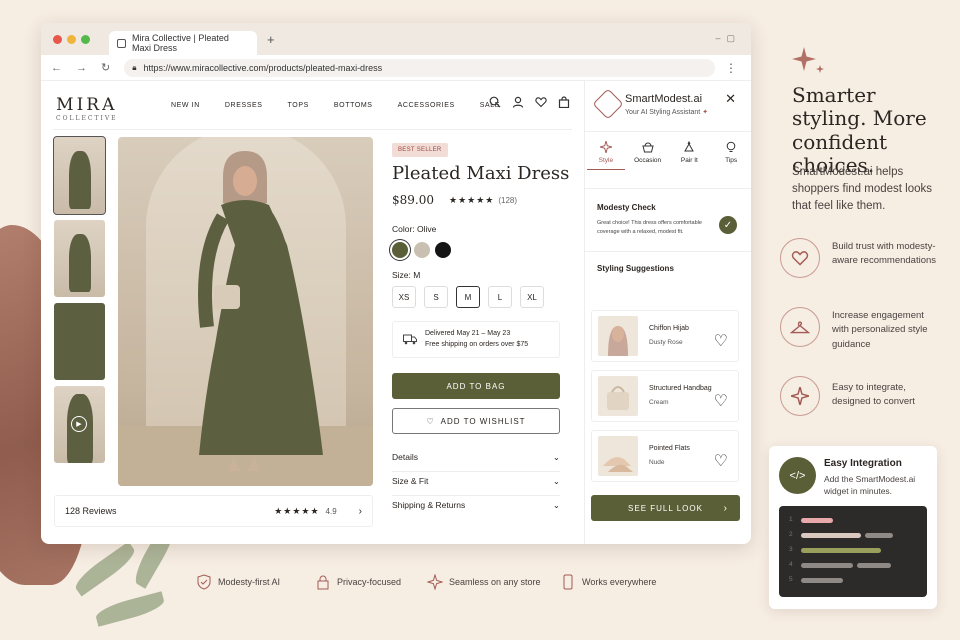 Image resolution: width=960 pixels, height=640 pixels. What do you see at coordinates (353, 105) in the screenshot?
I see `nav-bottoms: BOTTOMS` at bounding box center [353, 105].